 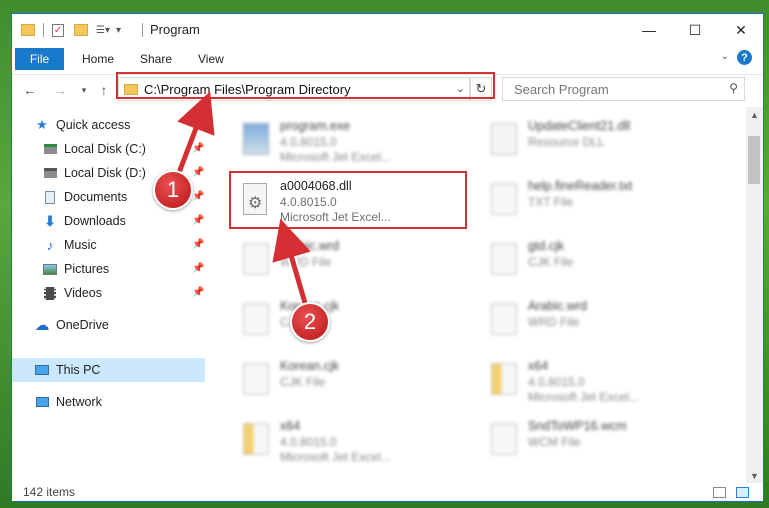 I want to click on file-name: help.fineReader.txt, so click(x=580, y=186).